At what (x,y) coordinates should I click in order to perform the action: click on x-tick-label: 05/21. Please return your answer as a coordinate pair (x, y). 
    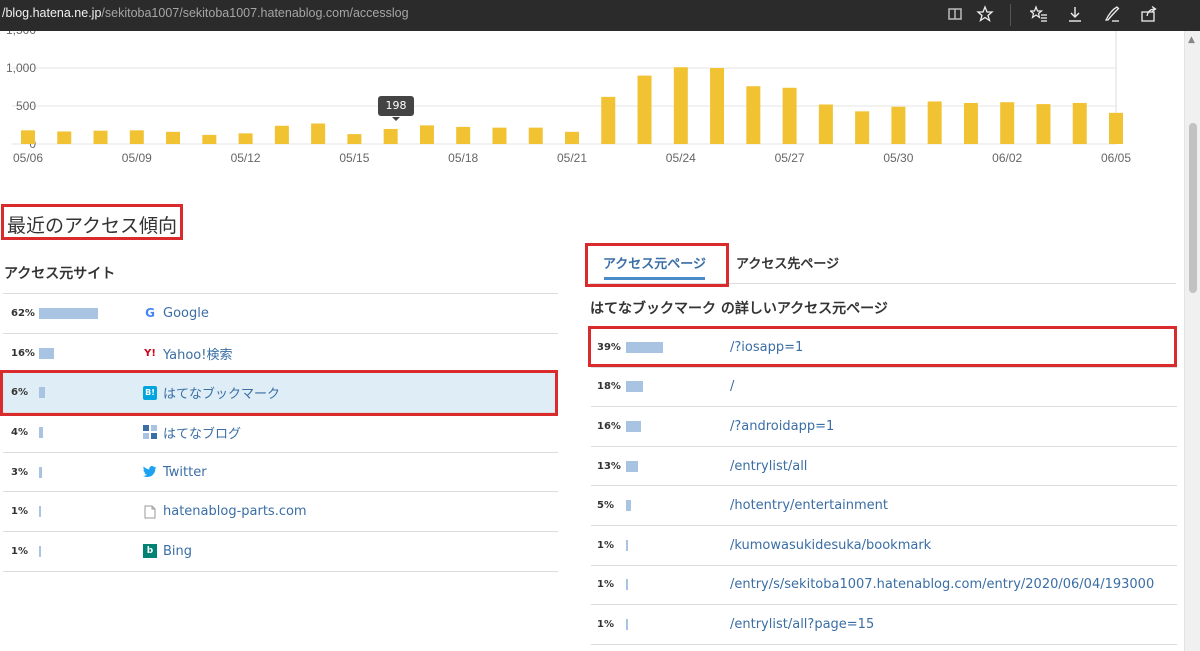
    Looking at the image, I should click on (572, 158).